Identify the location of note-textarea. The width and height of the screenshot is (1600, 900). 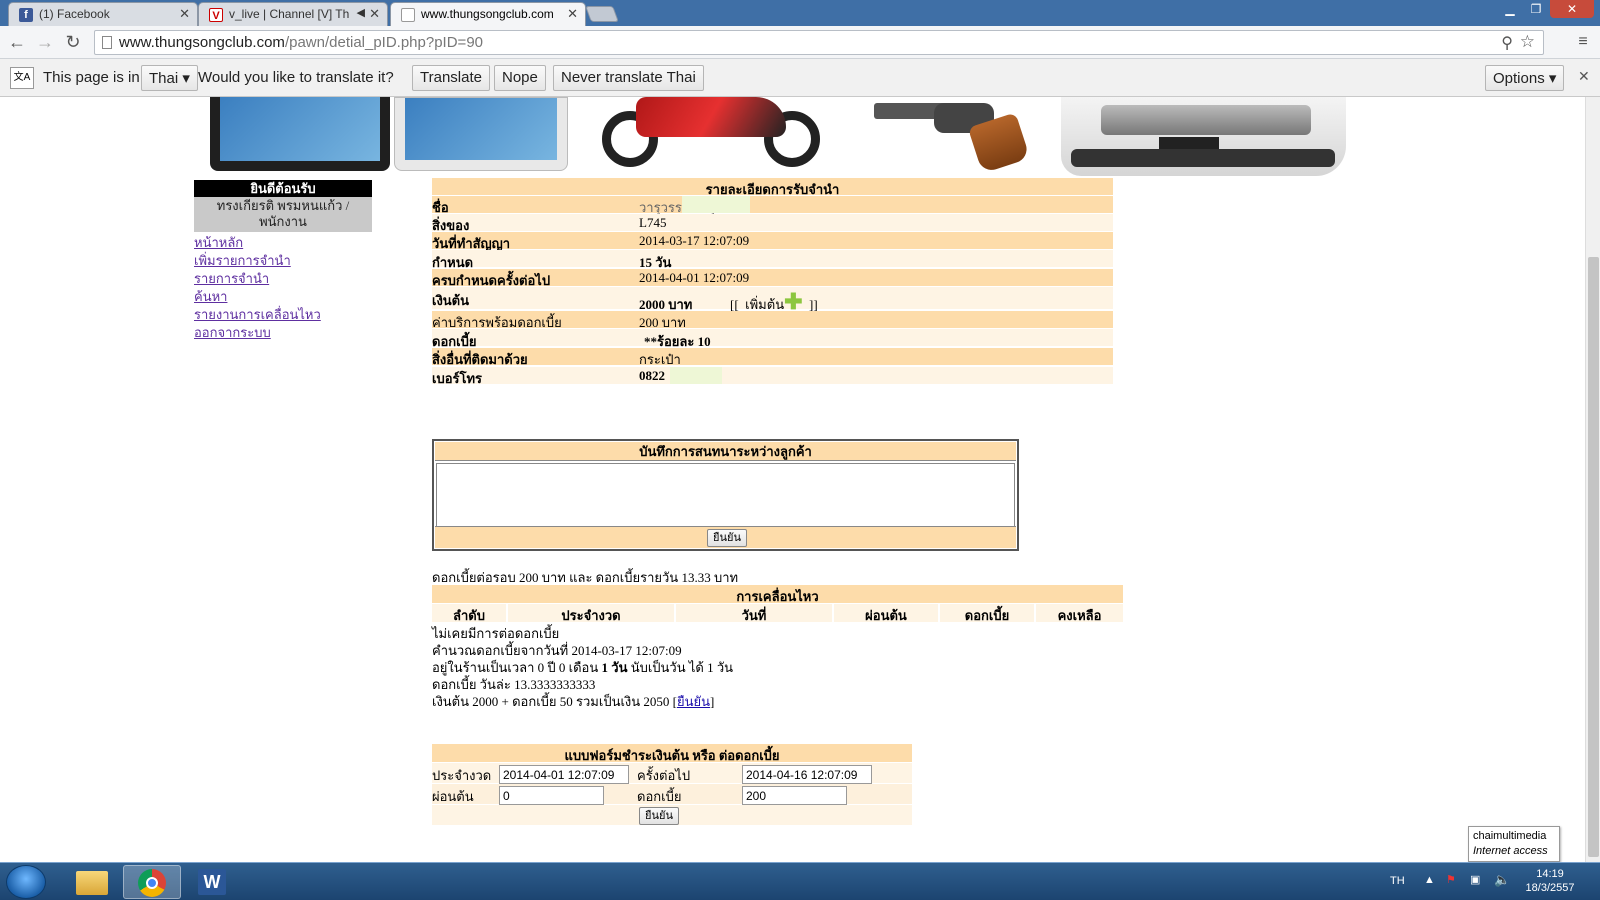
(725, 495).